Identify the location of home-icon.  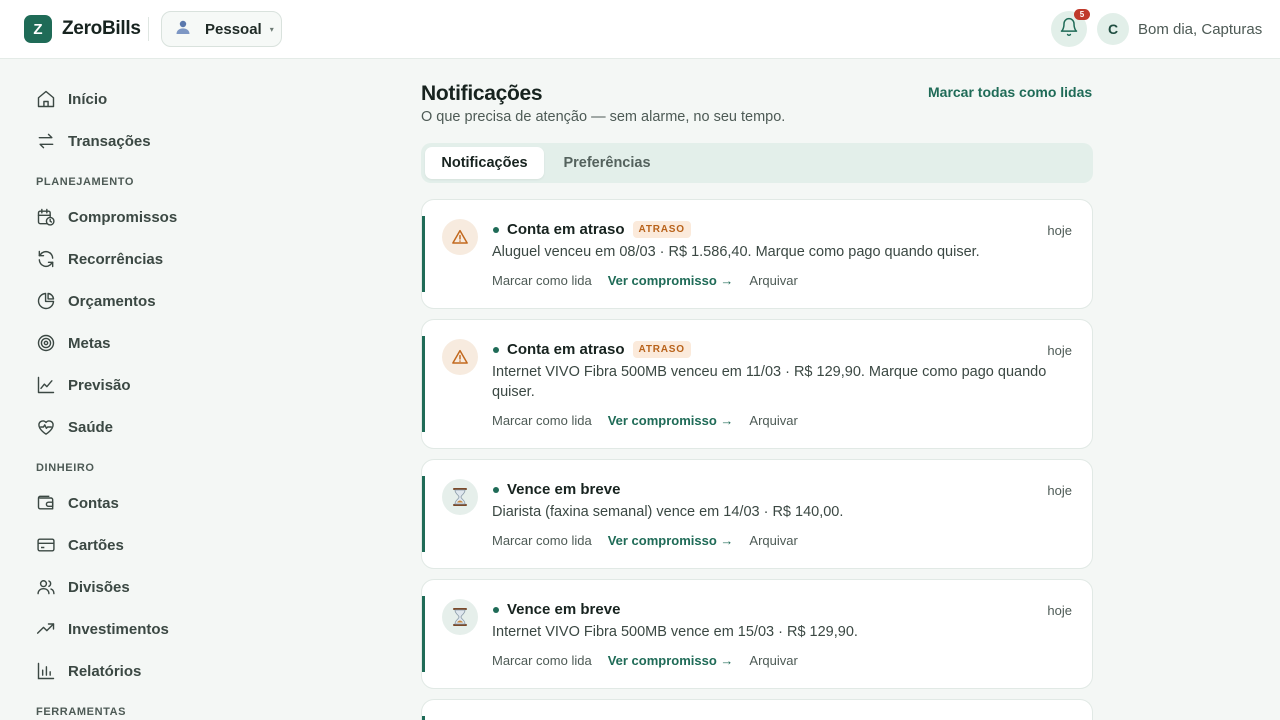
(46, 99).